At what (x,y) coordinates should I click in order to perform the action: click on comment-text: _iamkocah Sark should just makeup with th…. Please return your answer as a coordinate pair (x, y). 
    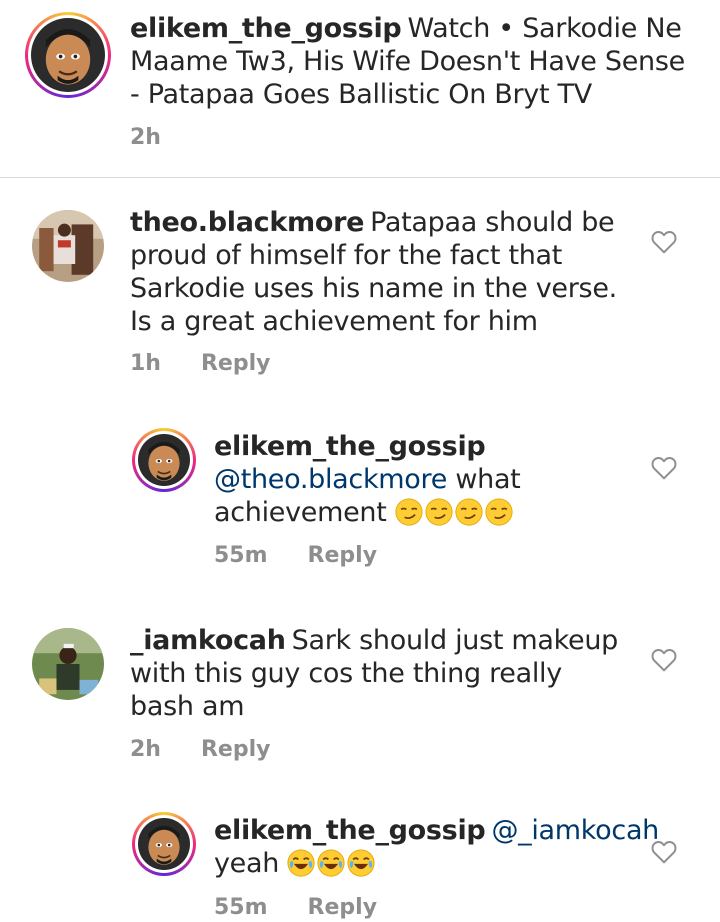
    Looking at the image, I should click on (380, 673).